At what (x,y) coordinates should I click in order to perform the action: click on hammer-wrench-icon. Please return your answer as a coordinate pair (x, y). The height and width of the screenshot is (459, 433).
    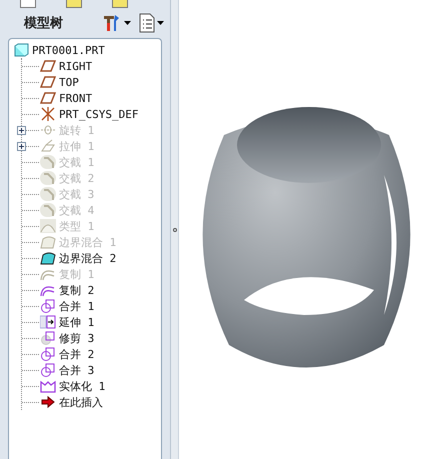
    Looking at the image, I should click on (112, 23).